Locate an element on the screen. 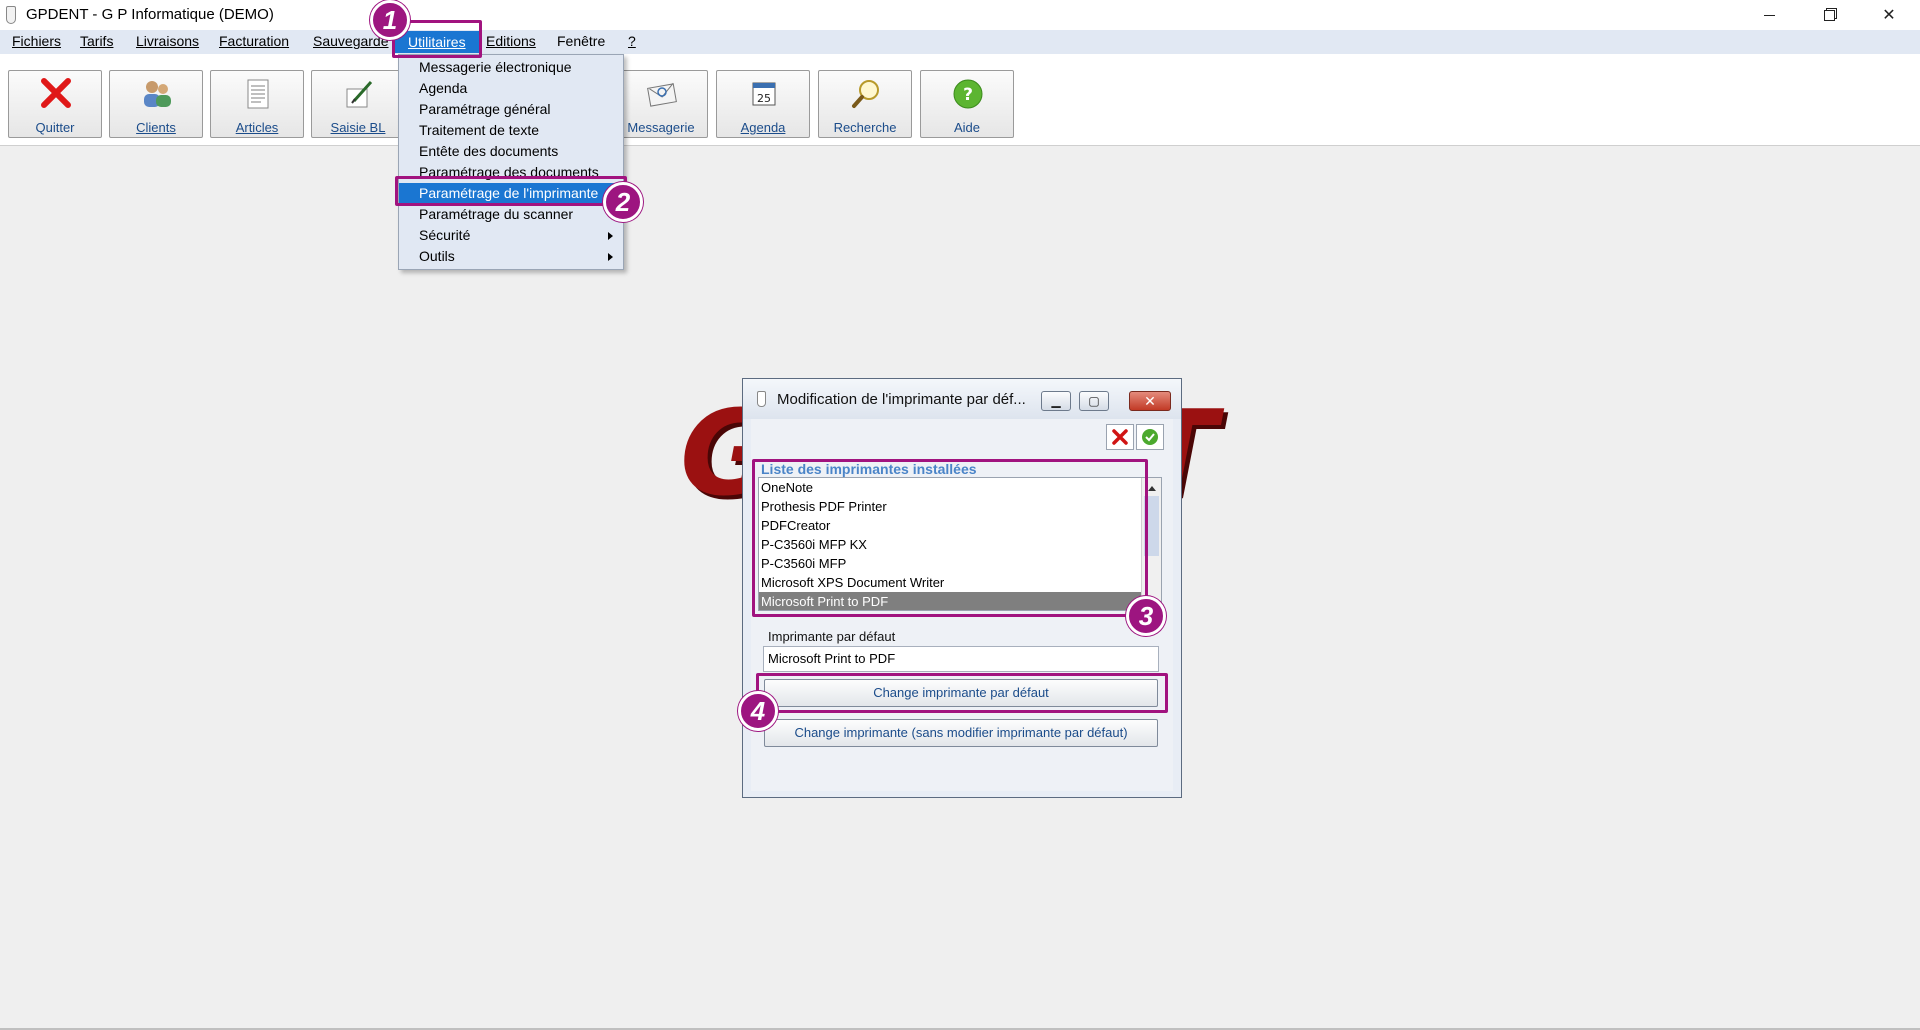 This screenshot has width=1920, height=1030. menu-item-parametrage-scanner: Paramétrage du scanner is located at coordinates (511, 214).